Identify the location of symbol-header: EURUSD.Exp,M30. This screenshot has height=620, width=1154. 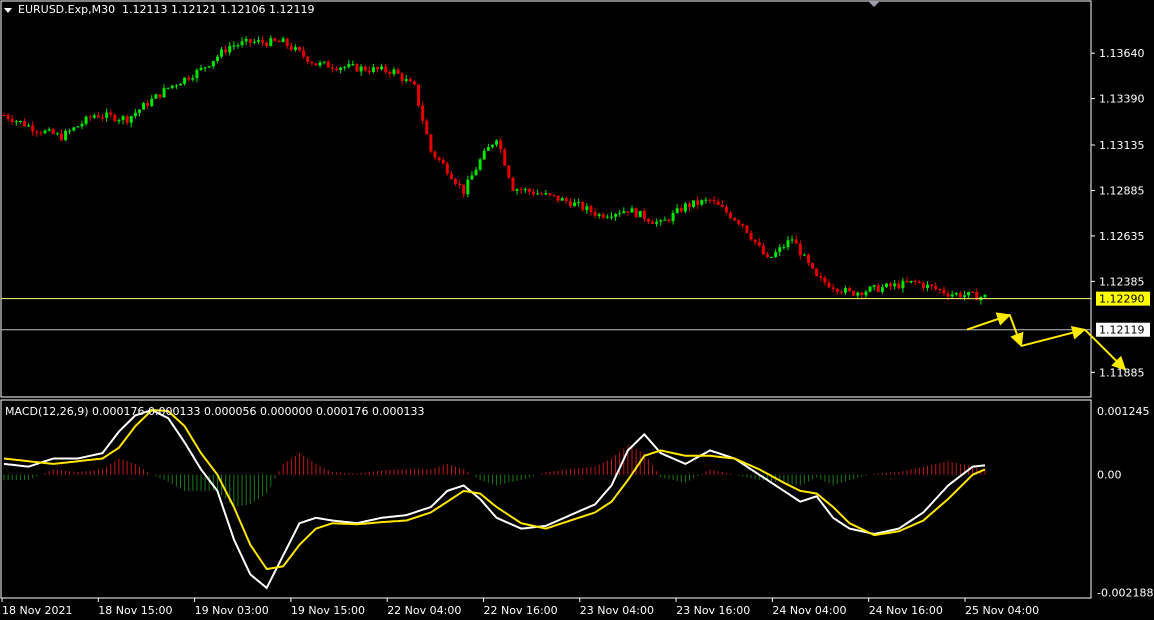
(66, 9).